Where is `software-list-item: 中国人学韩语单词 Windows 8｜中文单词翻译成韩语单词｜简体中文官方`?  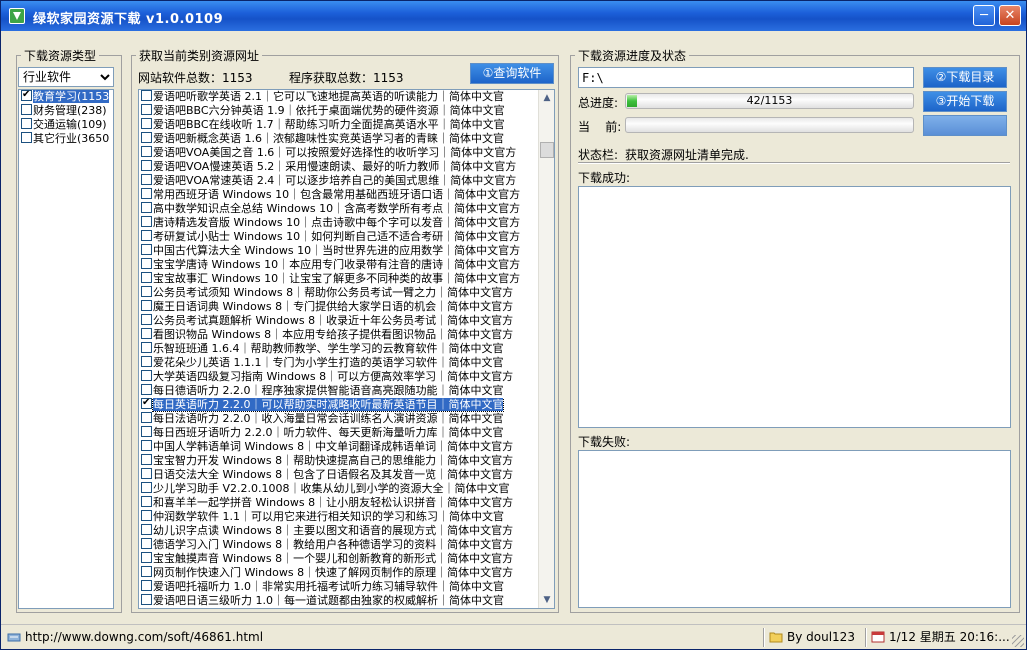 software-list-item: 中国人学韩语单词 Windows 8｜中文单词翻译成韩语单词｜简体中文官方 is located at coordinates (338, 447).